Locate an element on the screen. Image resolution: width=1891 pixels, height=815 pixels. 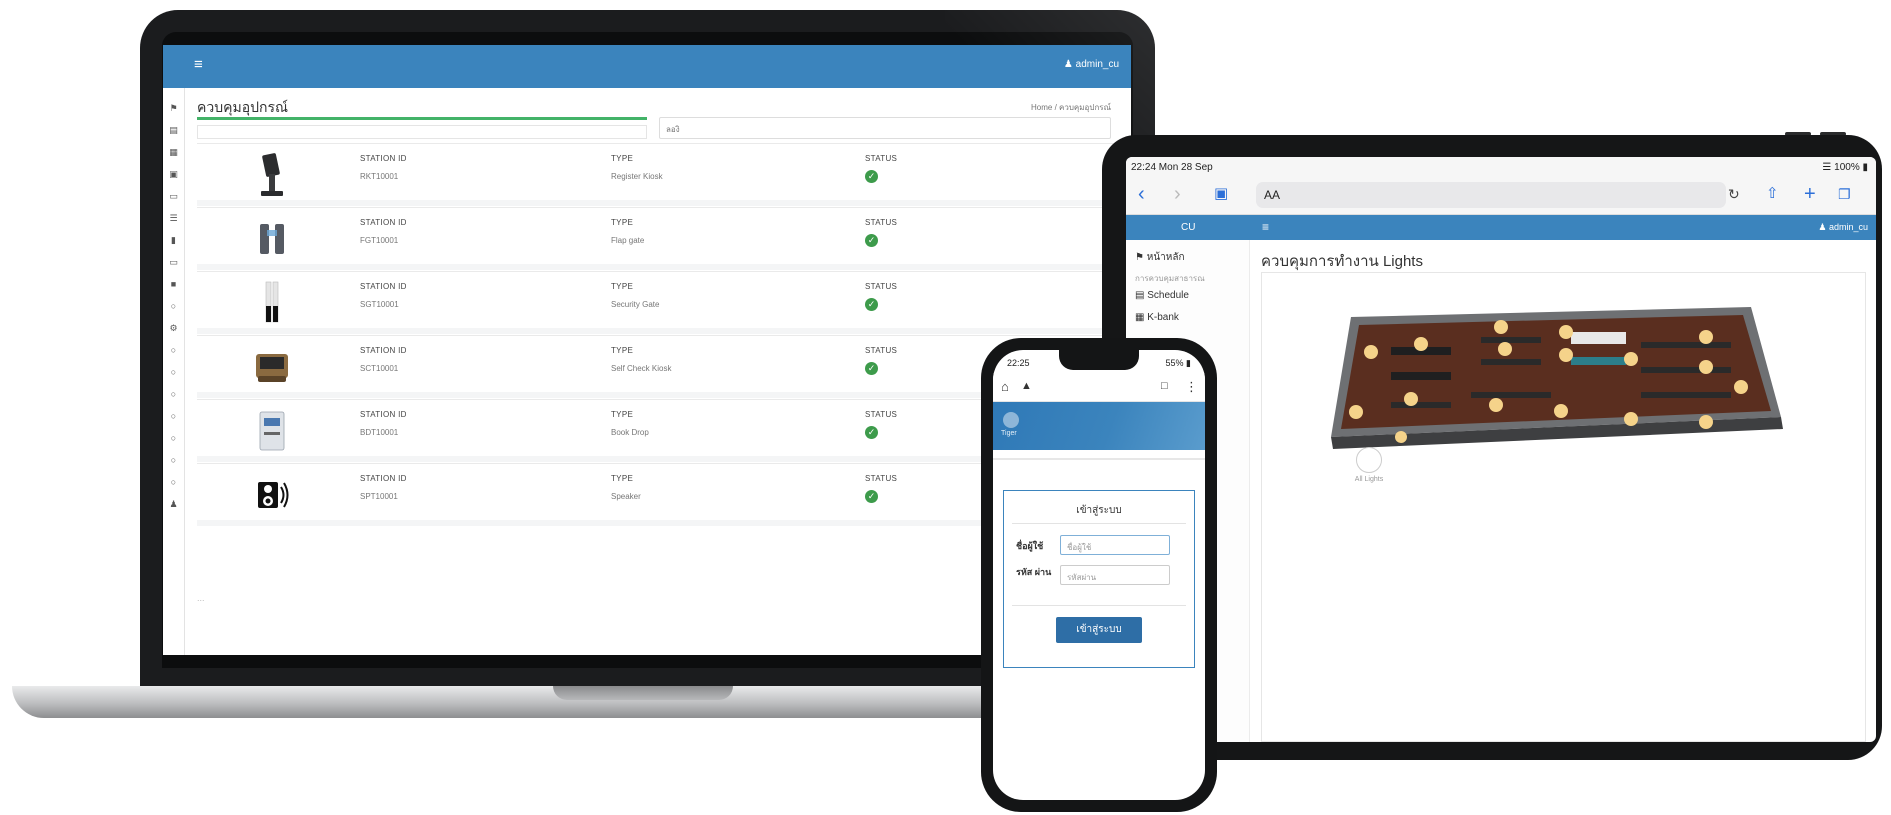
bank-icon: ▦ is located at coordinates (173, 152).